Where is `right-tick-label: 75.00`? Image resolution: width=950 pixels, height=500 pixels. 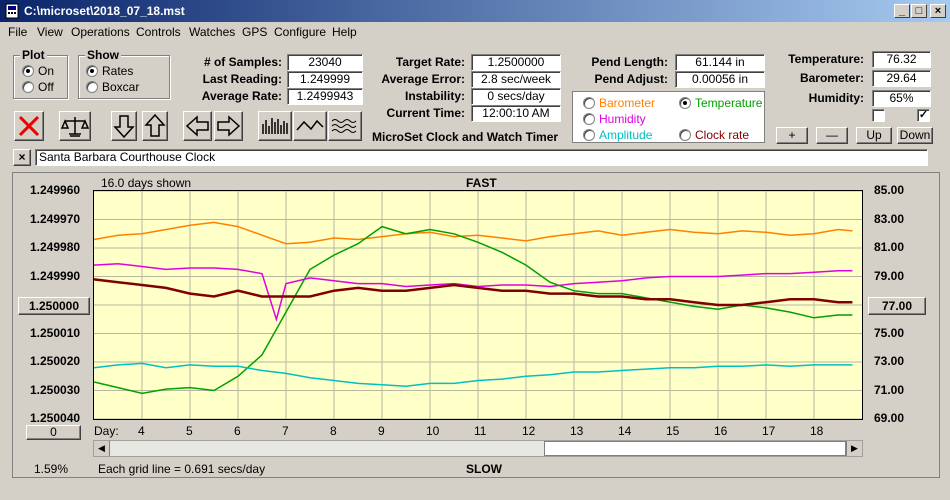
right-tick-label: 75.00 is located at coordinates (889, 332).